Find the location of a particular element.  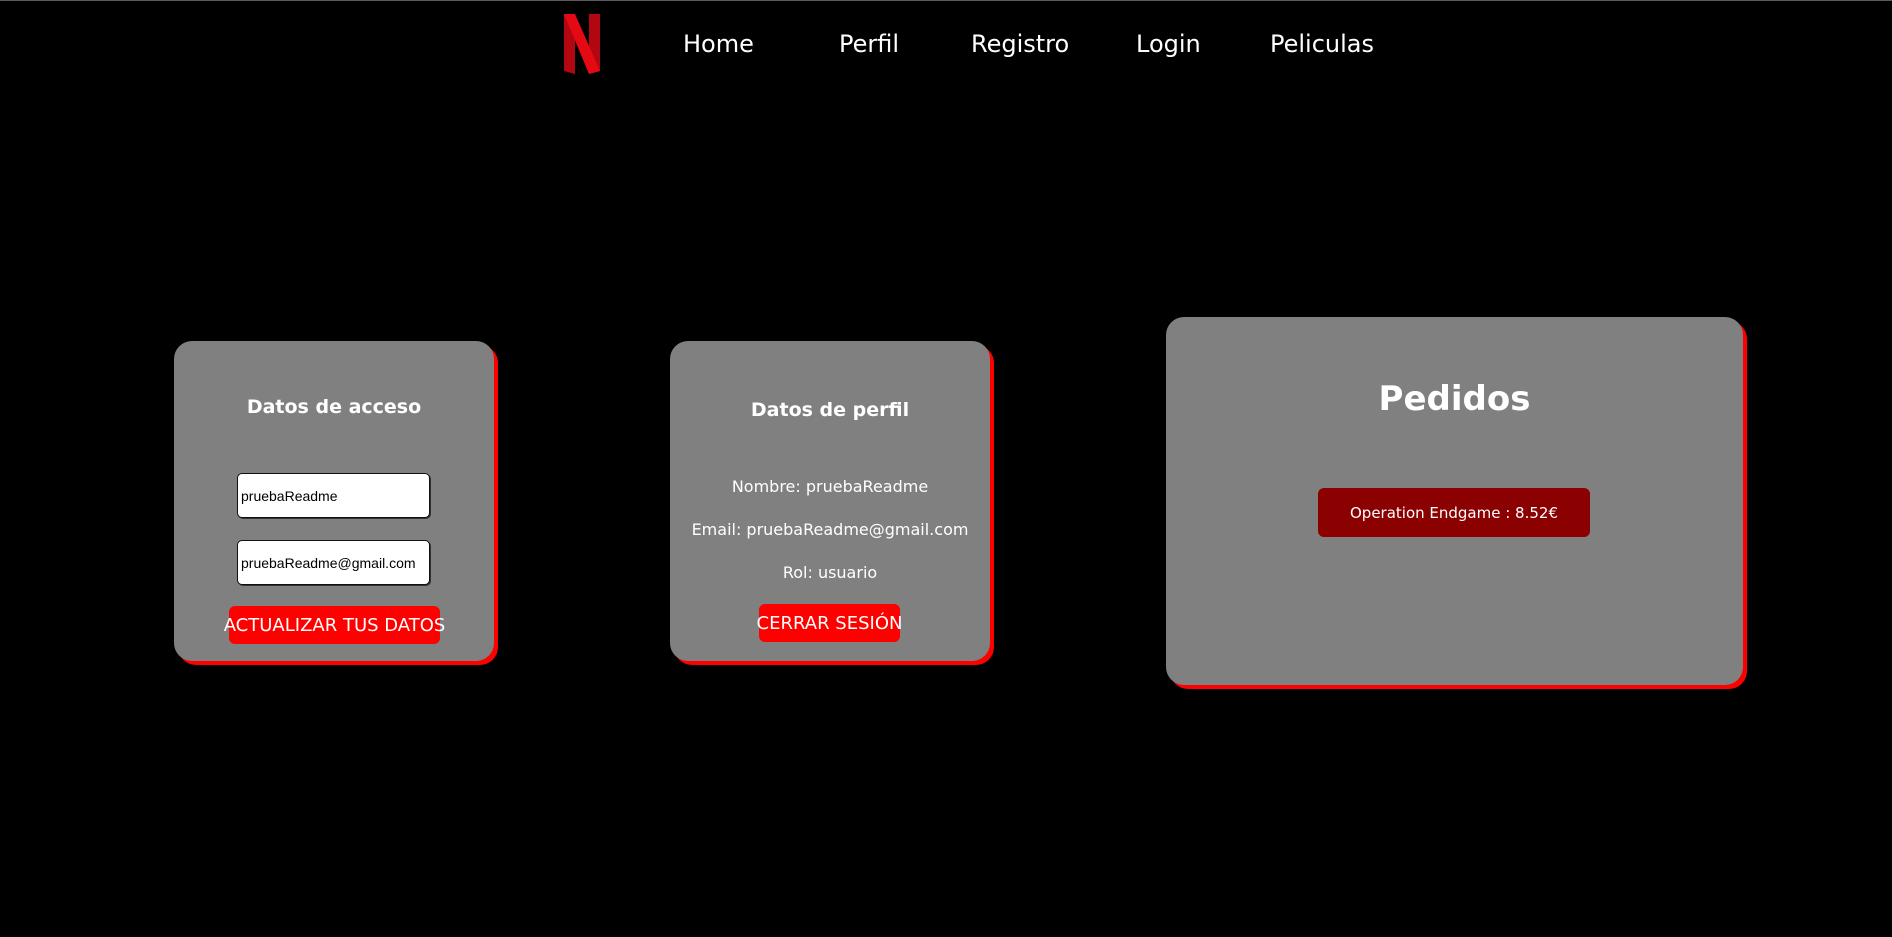

logout-button: CERRAR SESIÓN is located at coordinates (829, 623).